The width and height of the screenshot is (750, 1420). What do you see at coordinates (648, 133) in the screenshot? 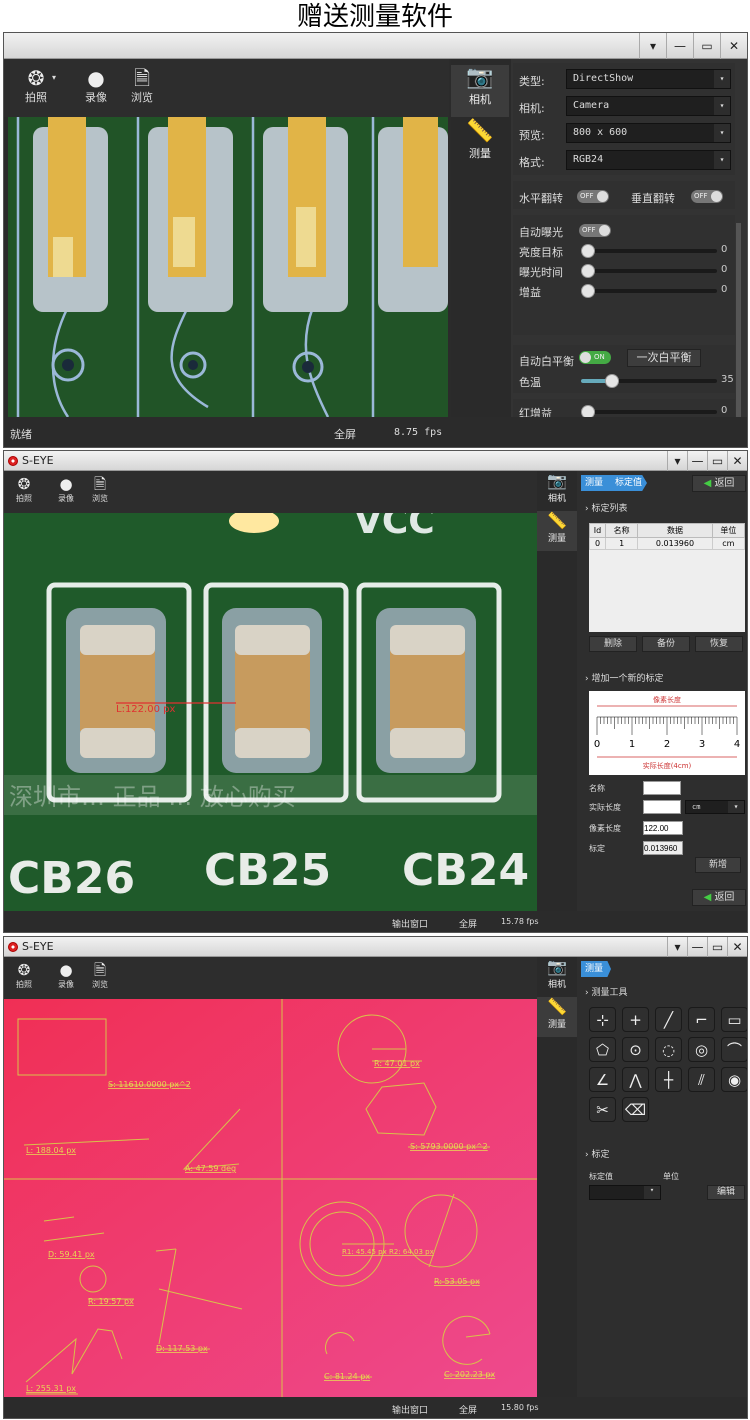
I see `preview-resolution-select: 800 x 600 ▾` at bounding box center [648, 133].